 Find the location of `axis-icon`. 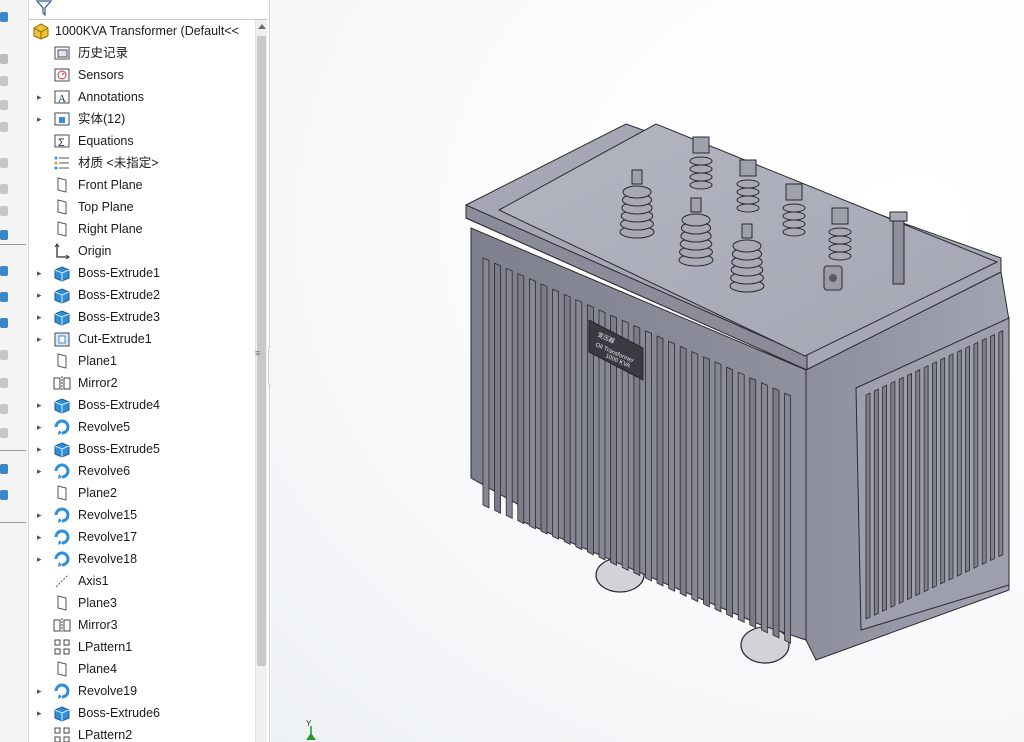

axis-icon is located at coordinates (62, 581).